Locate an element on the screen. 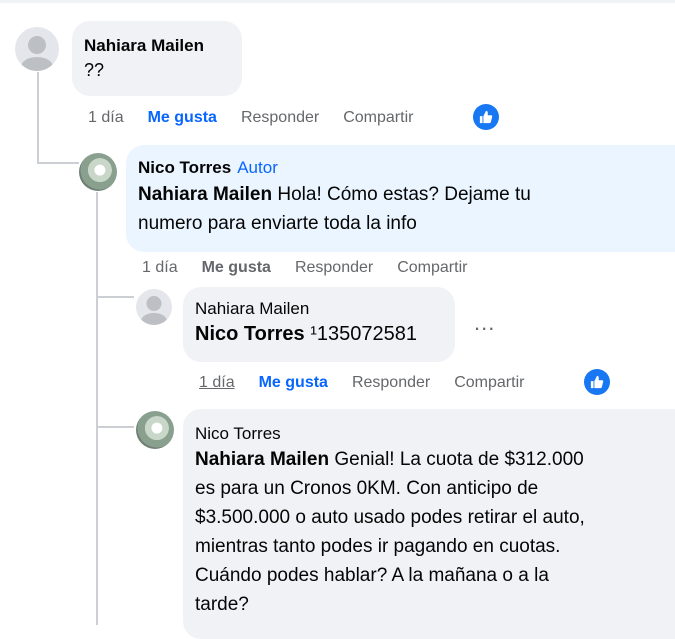 The width and height of the screenshot is (675, 639). comment-bubble: Nahiara Mailen Nico Torres ¹135072581 is located at coordinates (319, 324).